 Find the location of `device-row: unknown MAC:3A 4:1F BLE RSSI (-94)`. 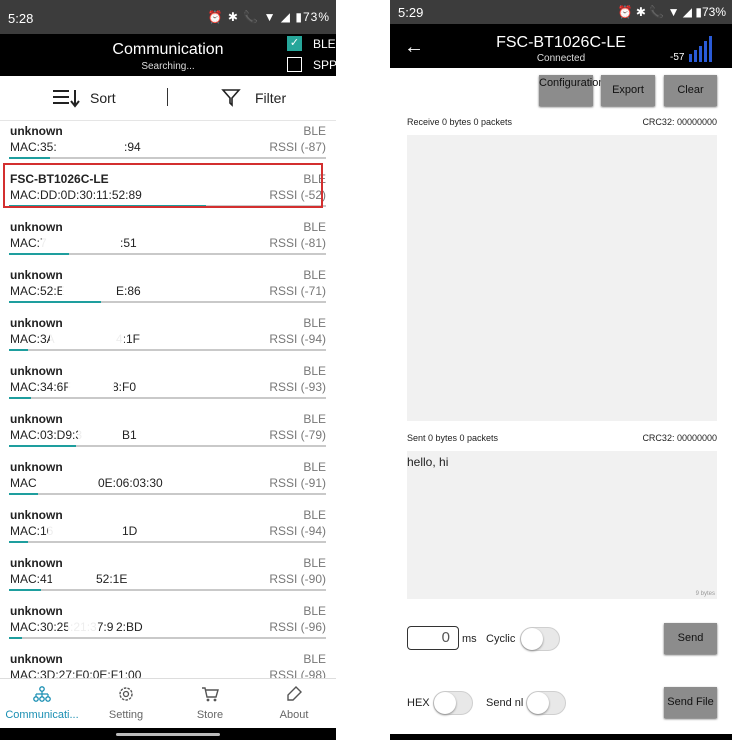

device-row: unknown MAC:3A 4:1F BLE RSSI (-94) is located at coordinates (168, 336).